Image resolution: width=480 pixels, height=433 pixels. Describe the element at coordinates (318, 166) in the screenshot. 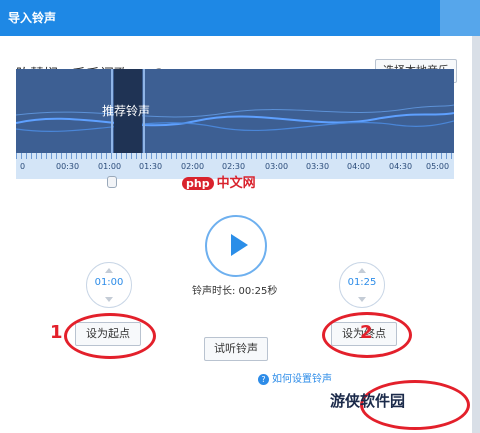

I see `tick-label: 03:30` at that location.